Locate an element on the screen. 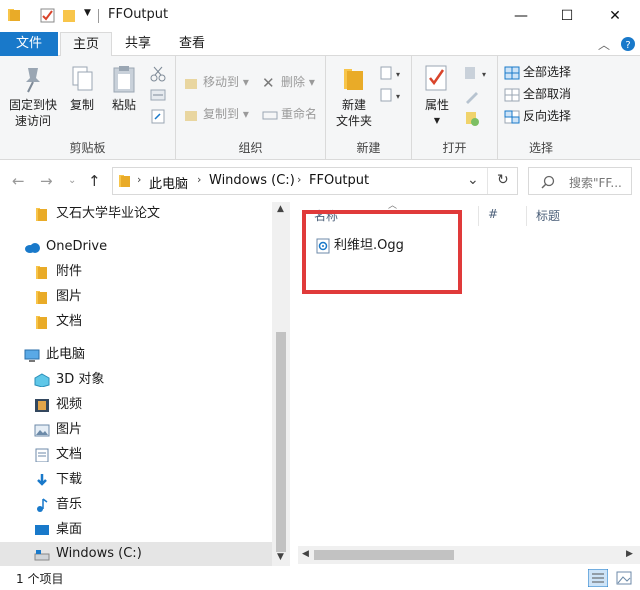  cut-icon is located at coordinates (158, 74).